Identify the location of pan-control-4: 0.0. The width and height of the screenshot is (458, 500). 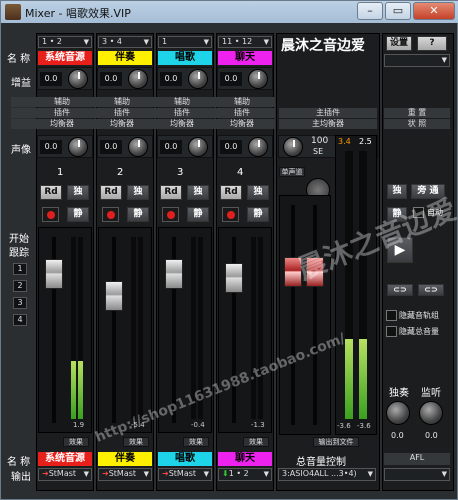
(245, 146).